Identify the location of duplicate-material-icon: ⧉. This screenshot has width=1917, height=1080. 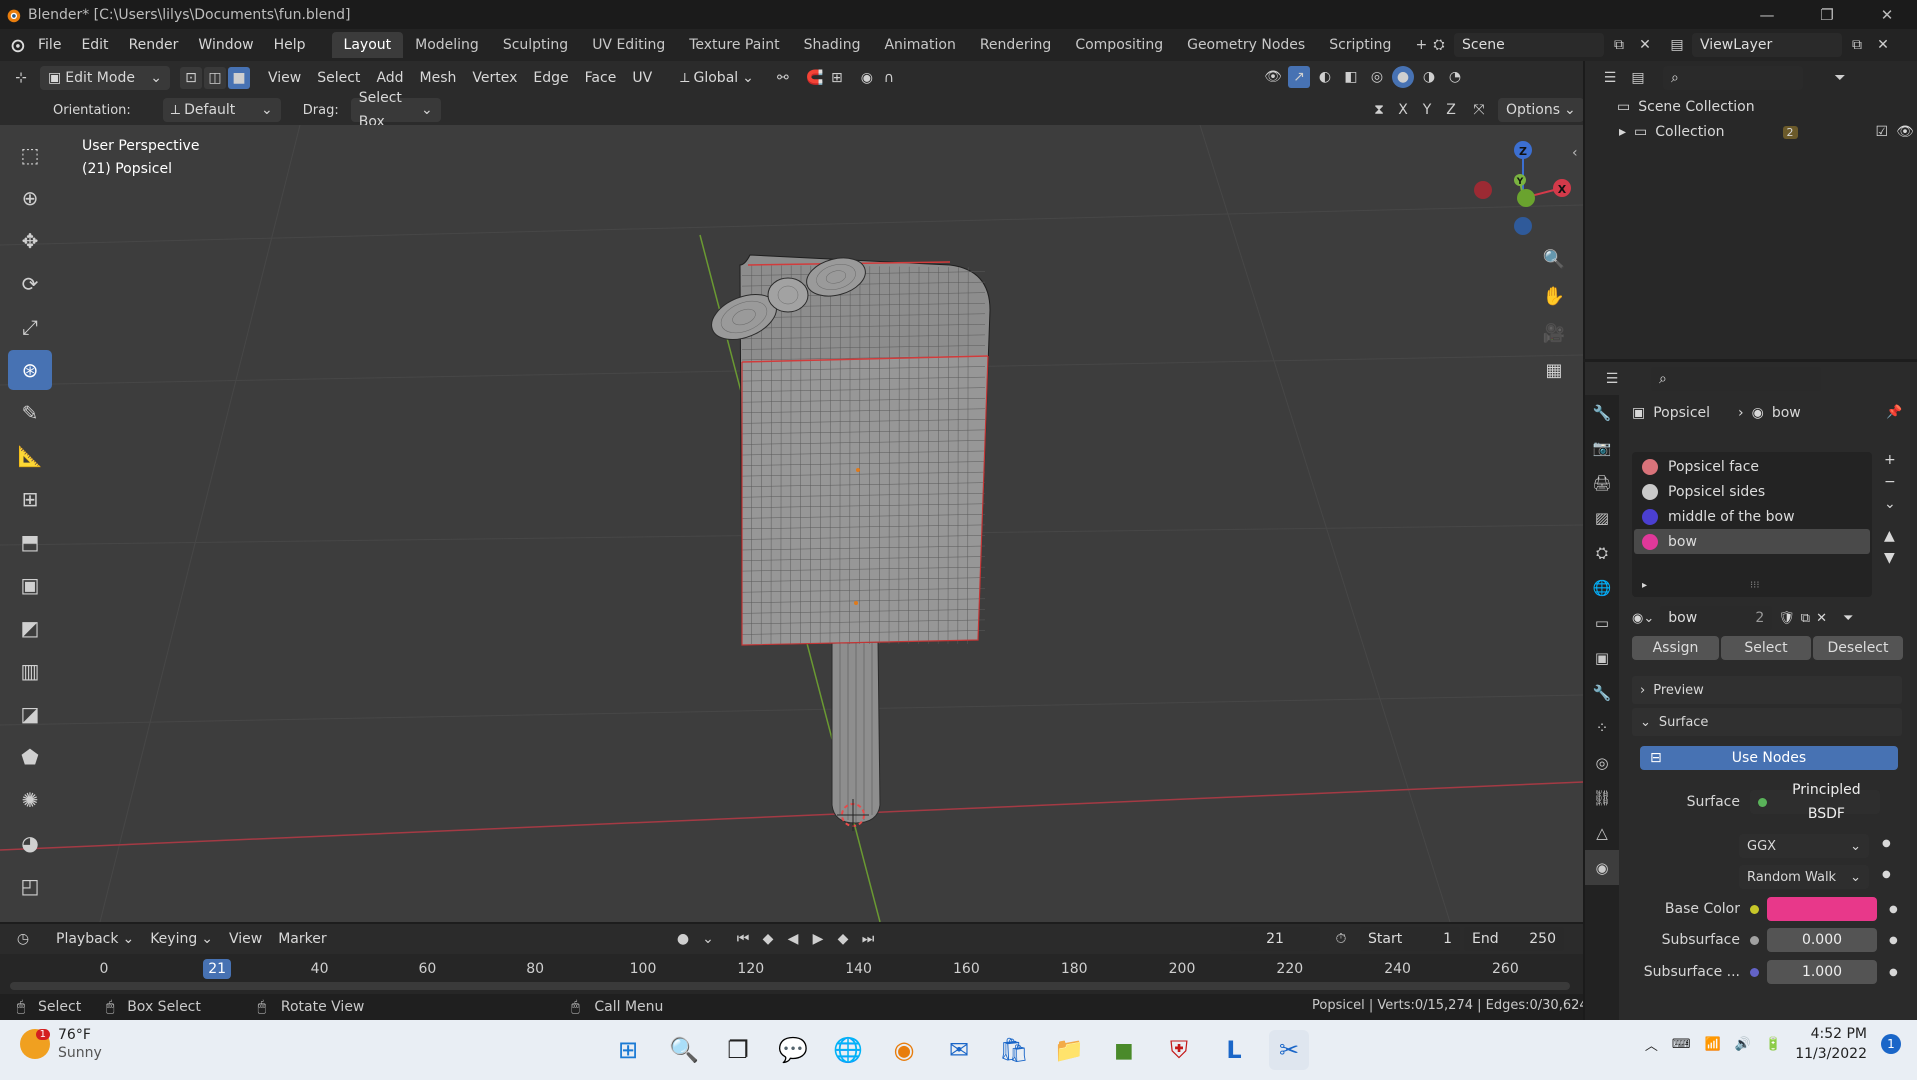
(1805, 618).